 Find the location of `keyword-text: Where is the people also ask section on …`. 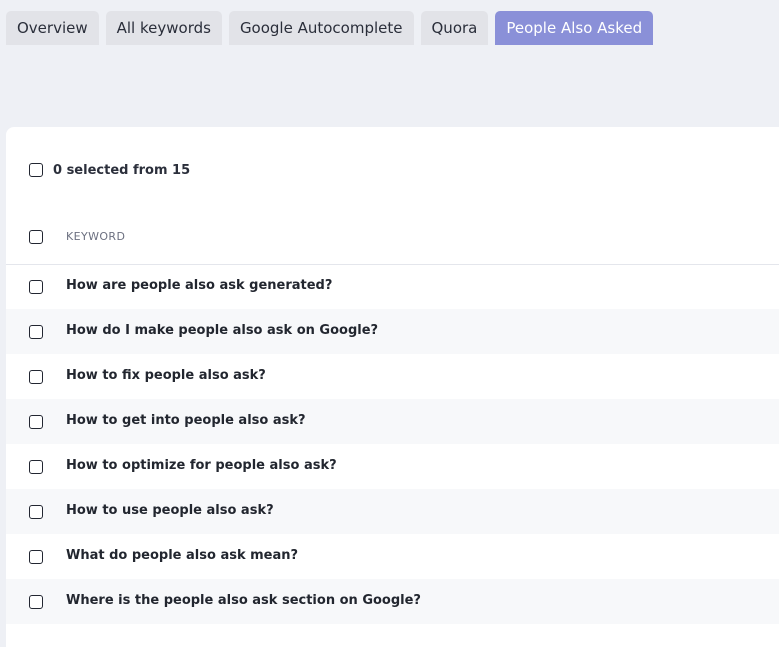

keyword-text: Where is the people also ask section on … is located at coordinates (243, 600).